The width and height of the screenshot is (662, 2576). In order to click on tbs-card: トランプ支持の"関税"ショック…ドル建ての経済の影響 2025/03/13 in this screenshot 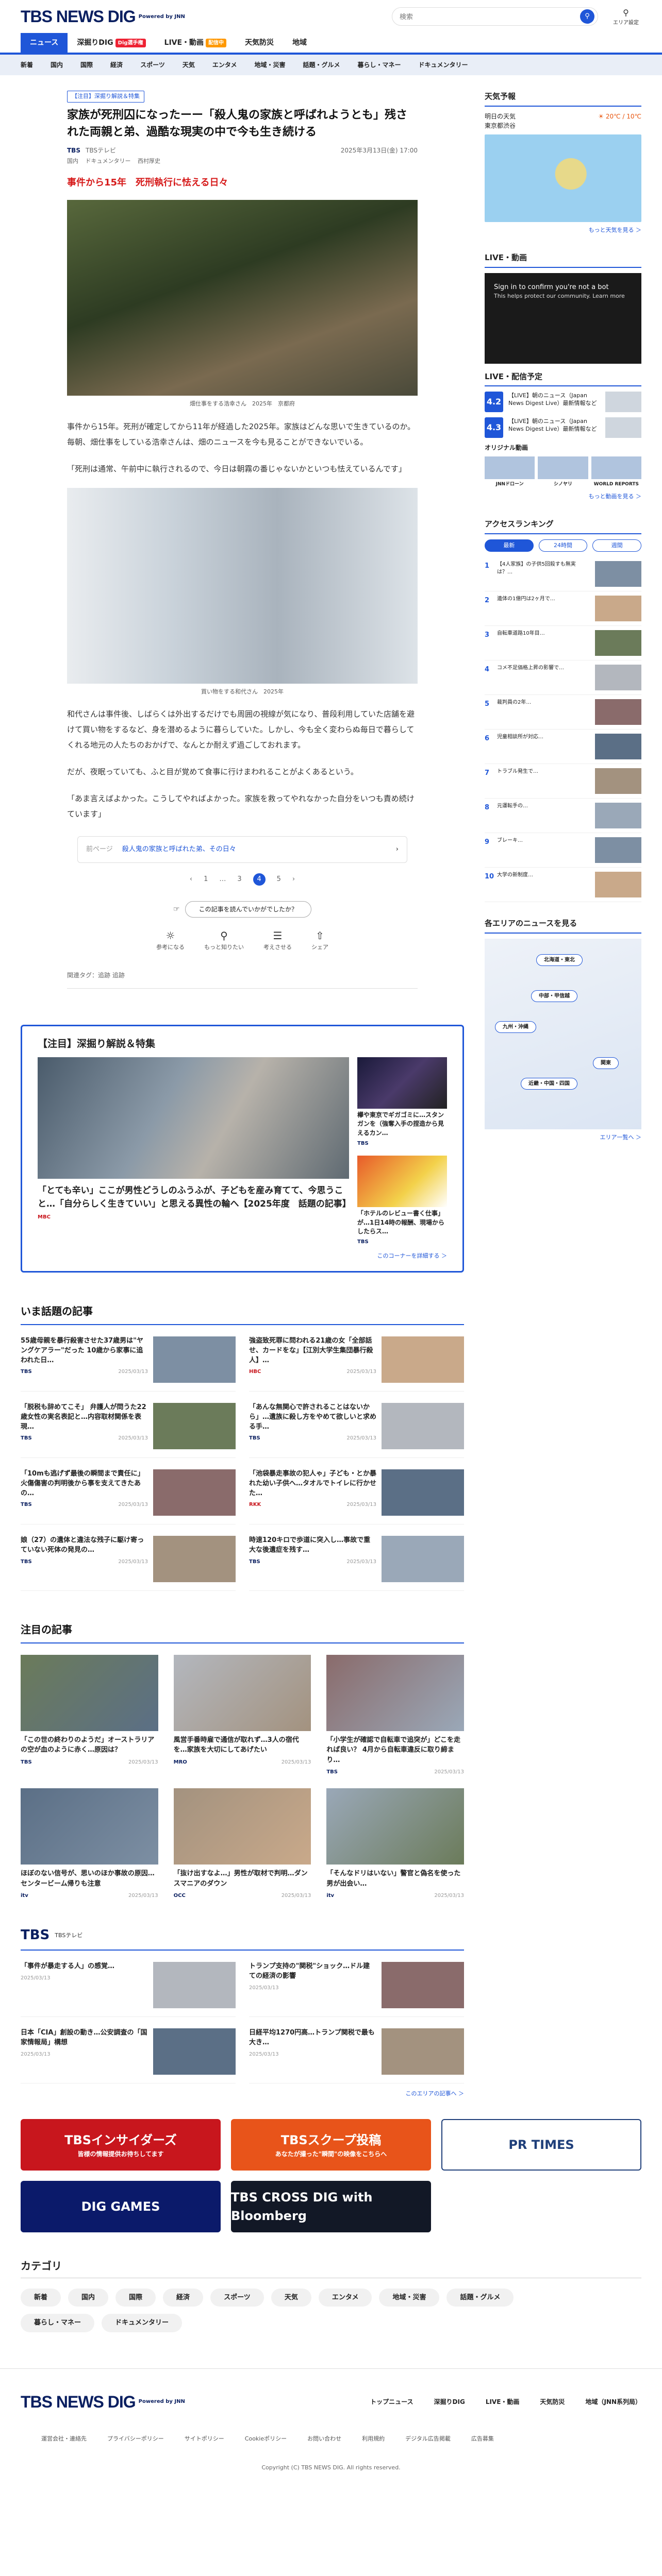, I will do `click(356, 1984)`.